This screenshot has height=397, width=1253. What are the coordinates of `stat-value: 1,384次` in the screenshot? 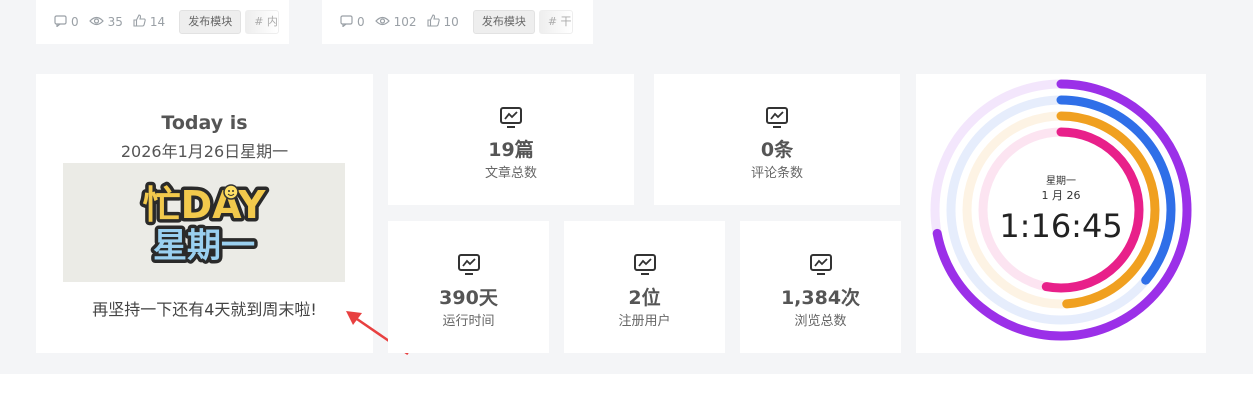 It's located at (820, 298).